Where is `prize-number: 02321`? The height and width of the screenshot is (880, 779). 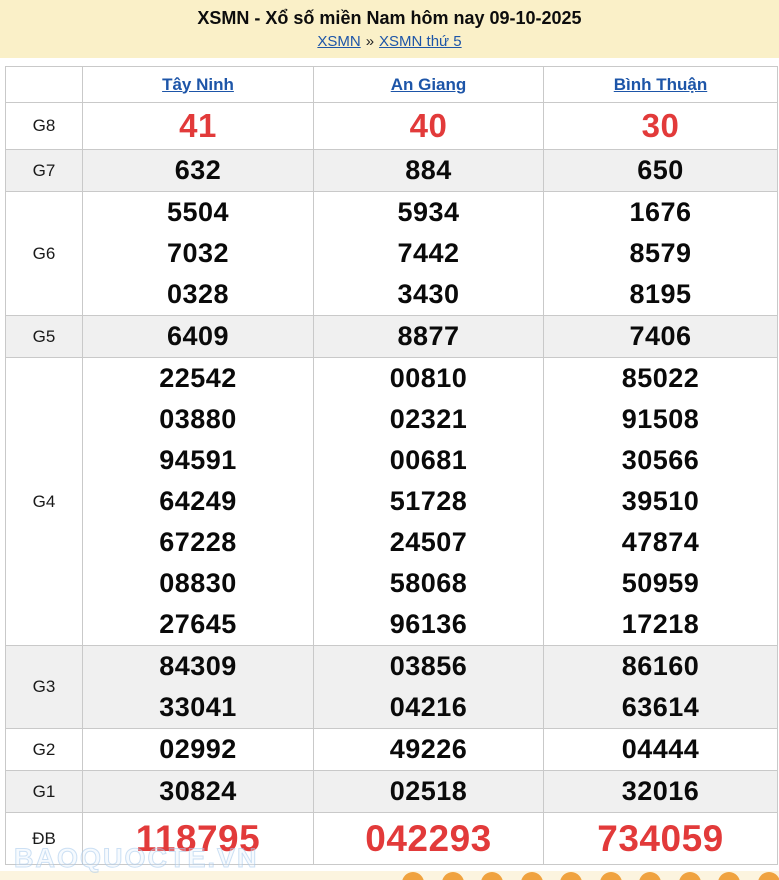 prize-number: 02321 is located at coordinates (428, 419).